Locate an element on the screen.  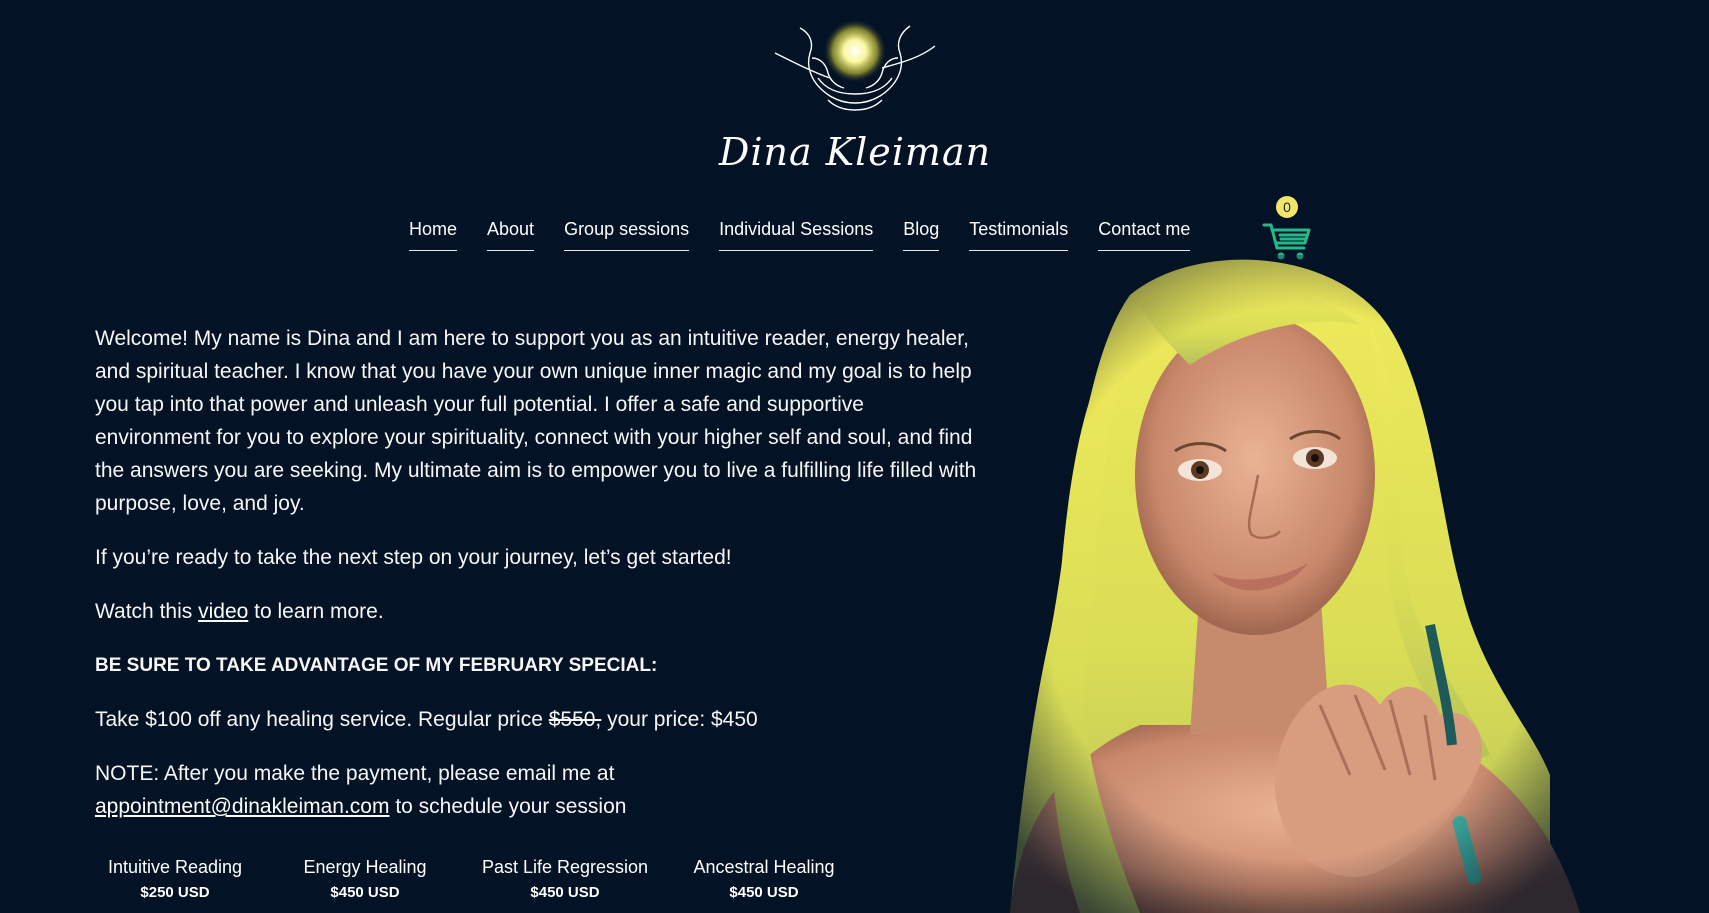
watch-suffix: to learn more. is located at coordinates (316, 611).